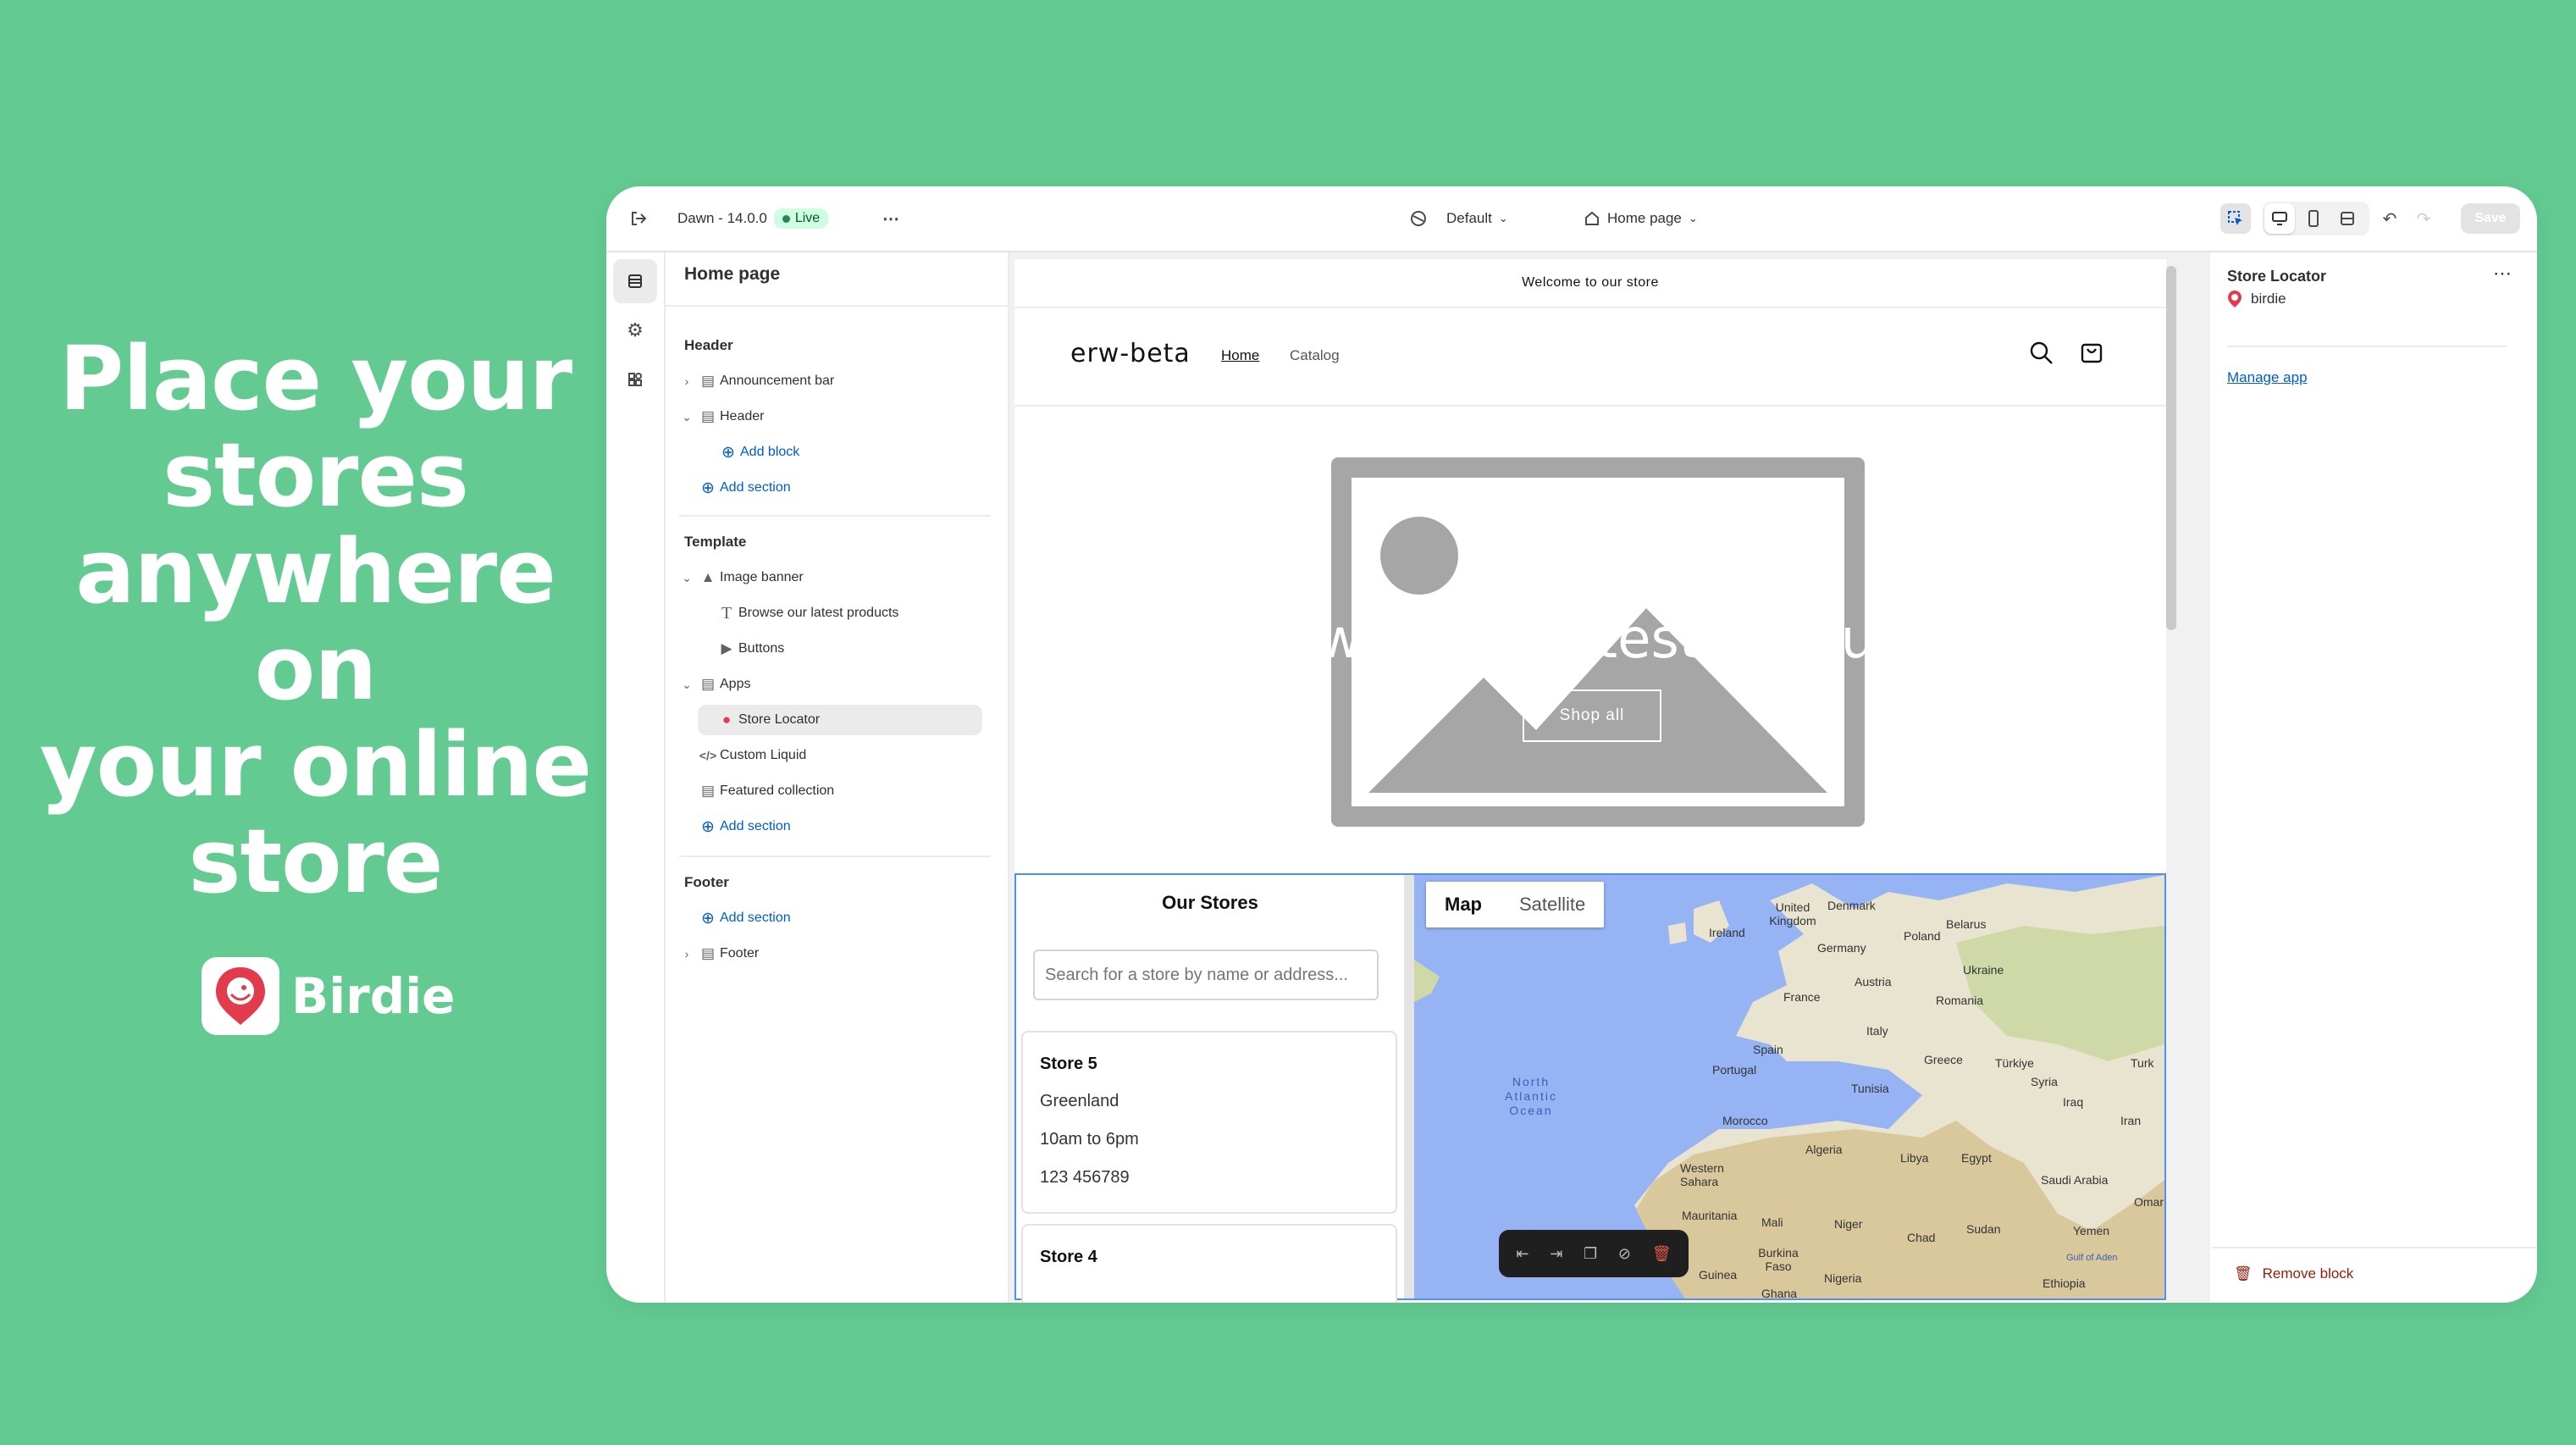 This screenshot has width=2576, height=1445. I want to click on save-button: Save, so click(2490, 219).